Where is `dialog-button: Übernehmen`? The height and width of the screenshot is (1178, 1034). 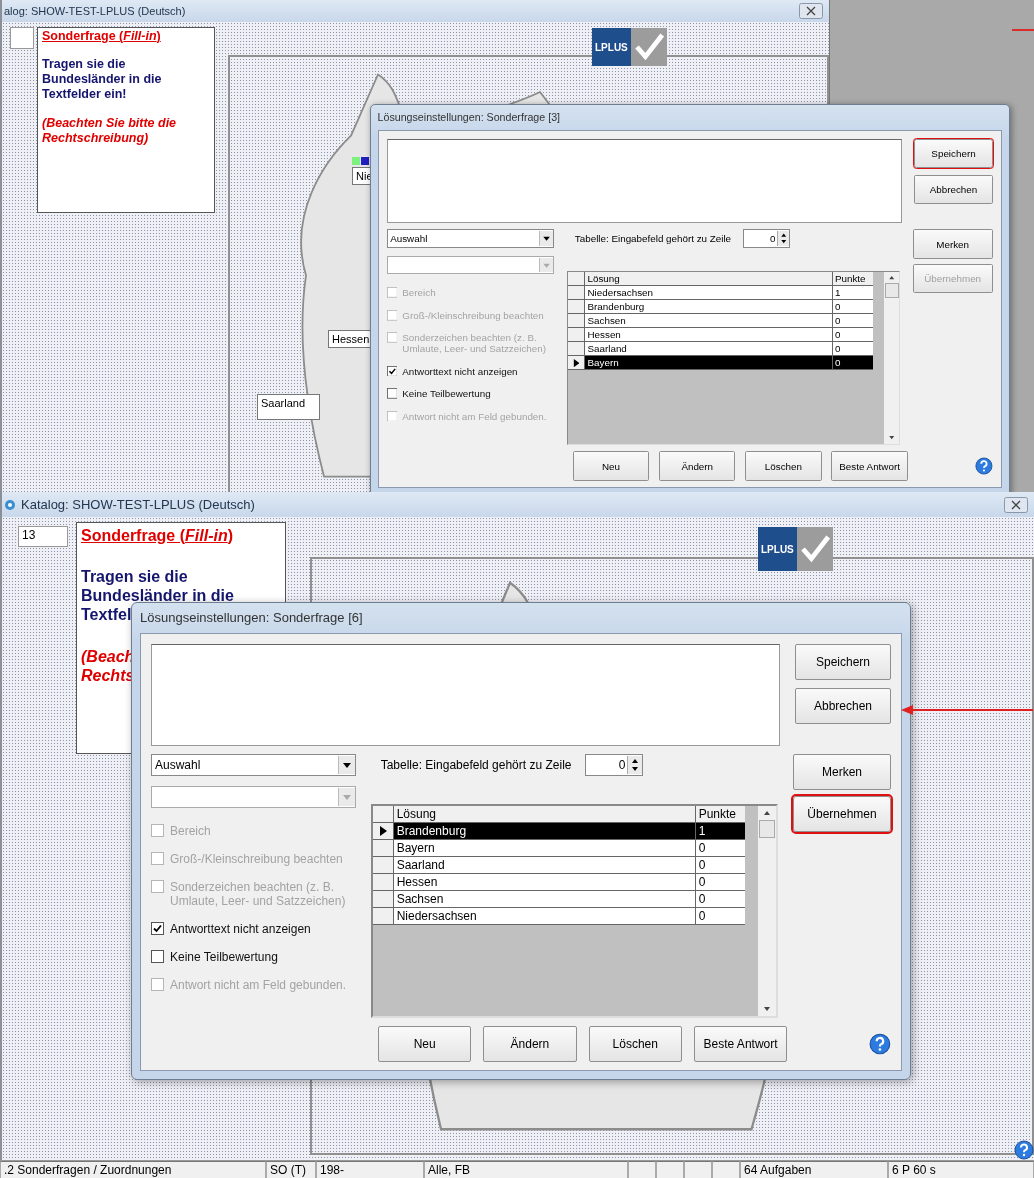 dialog-button: Übernehmen is located at coordinates (842, 814).